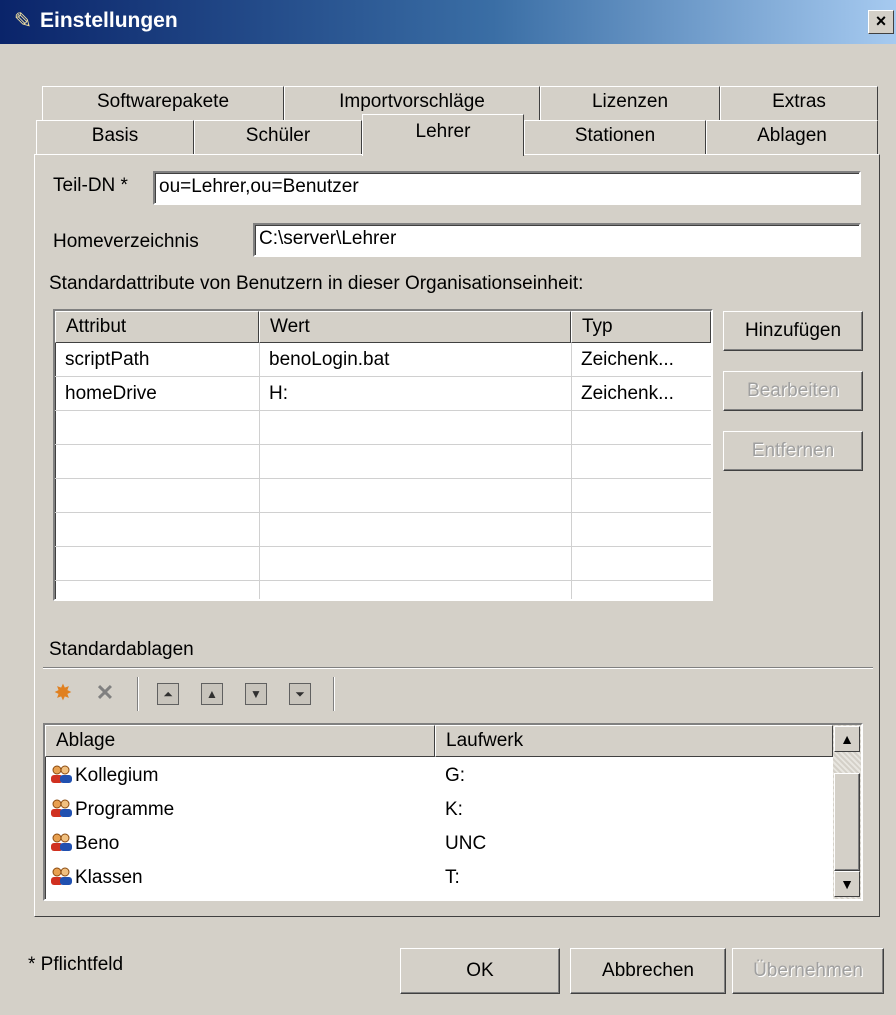  Describe the element at coordinates (240, 776) in the screenshot. I see `list-item: Kollegium` at that location.